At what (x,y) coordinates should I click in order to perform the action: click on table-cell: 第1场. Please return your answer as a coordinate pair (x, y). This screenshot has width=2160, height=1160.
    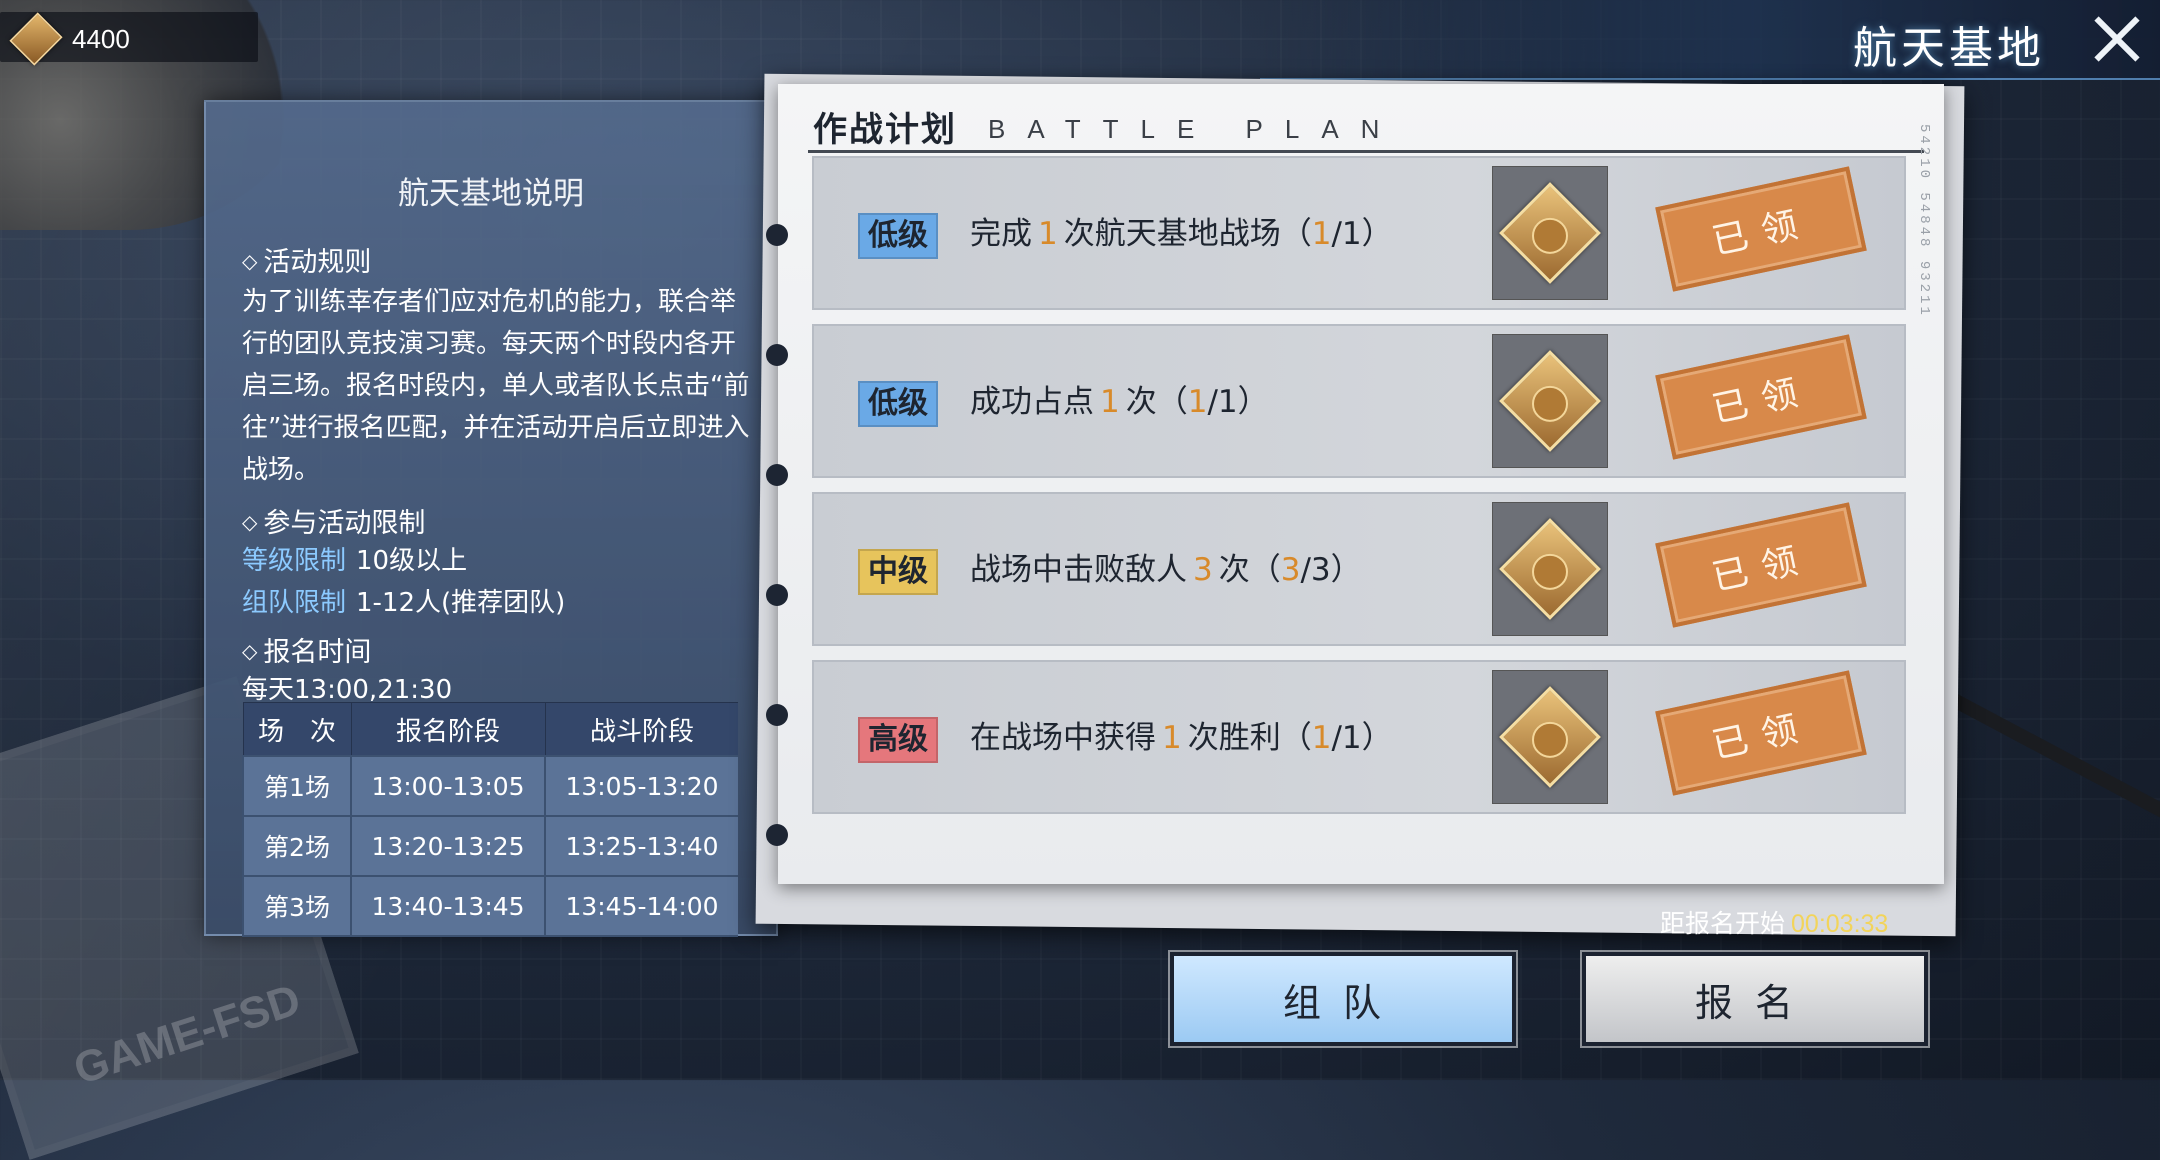
    Looking at the image, I should click on (297, 786).